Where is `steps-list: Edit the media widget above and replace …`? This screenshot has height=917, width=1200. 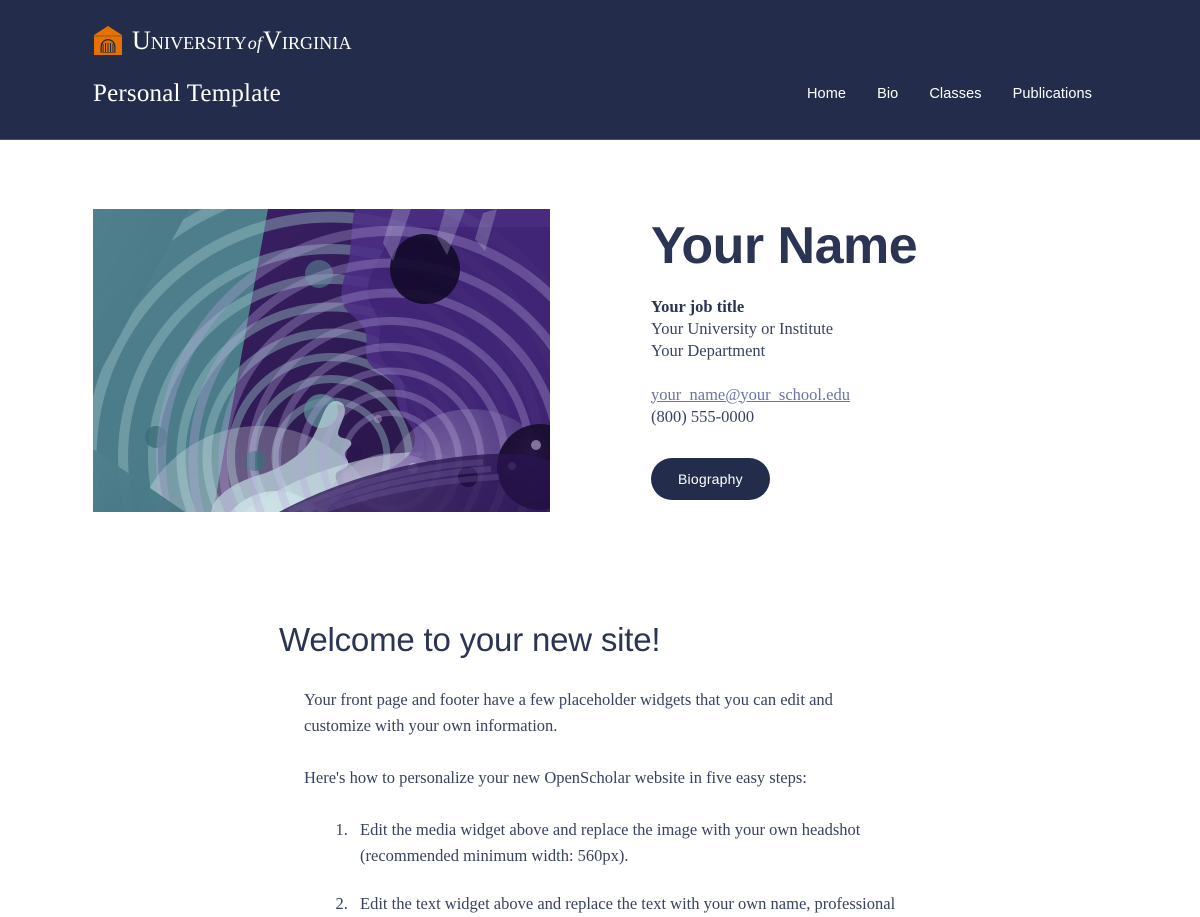
steps-list: Edit the media widget above and replace … is located at coordinates (752, 867).